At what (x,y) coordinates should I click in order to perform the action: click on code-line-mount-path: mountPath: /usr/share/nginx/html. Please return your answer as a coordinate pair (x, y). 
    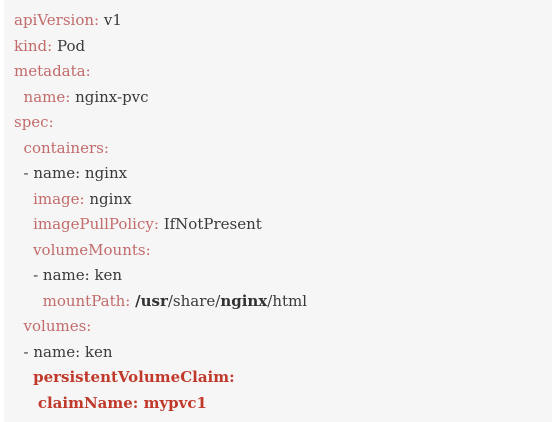
    Looking at the image, I should click on (160, 301).